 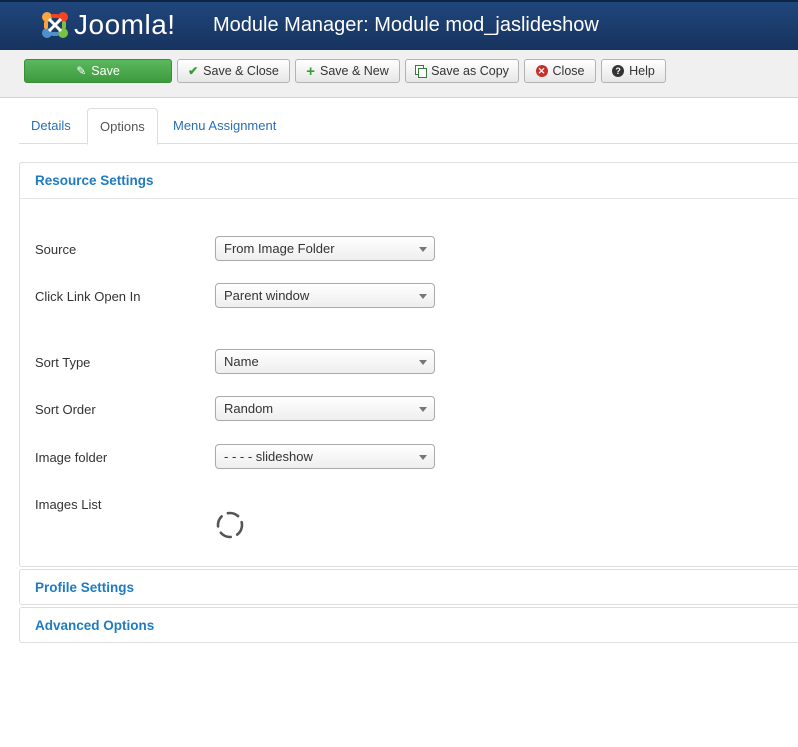 I want to click on save-button: ✎ Save, so click(x=98, y=71).